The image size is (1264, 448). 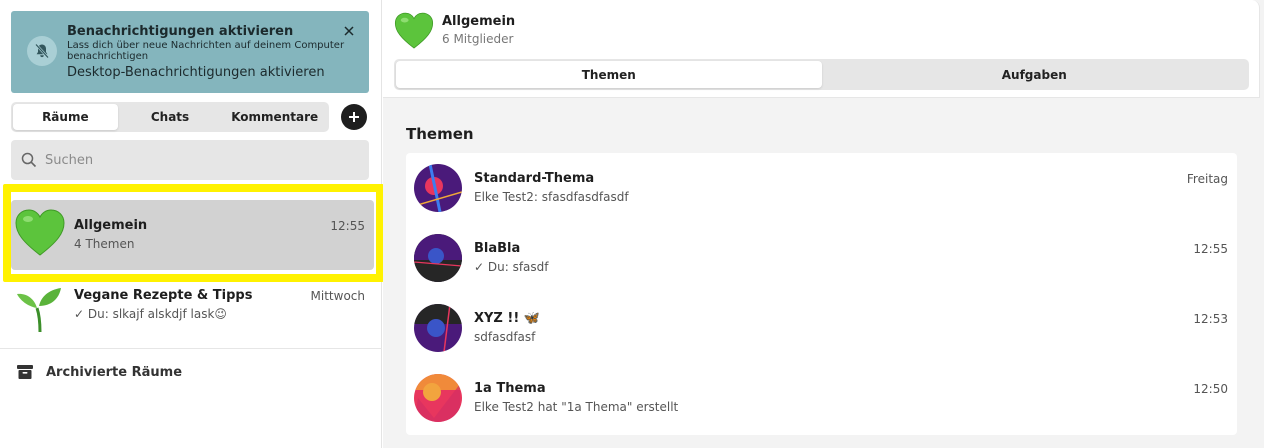 I want to click on room-name: Vegane Rezepte & Tipps, so click(x=163, y=295).